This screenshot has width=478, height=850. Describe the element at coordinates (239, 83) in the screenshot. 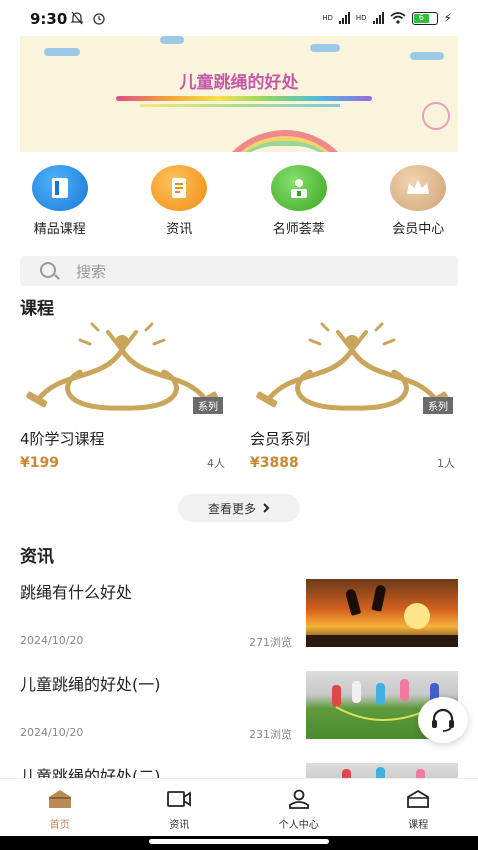

I see `banner-title: 儿童跳绳的好处` at that location.